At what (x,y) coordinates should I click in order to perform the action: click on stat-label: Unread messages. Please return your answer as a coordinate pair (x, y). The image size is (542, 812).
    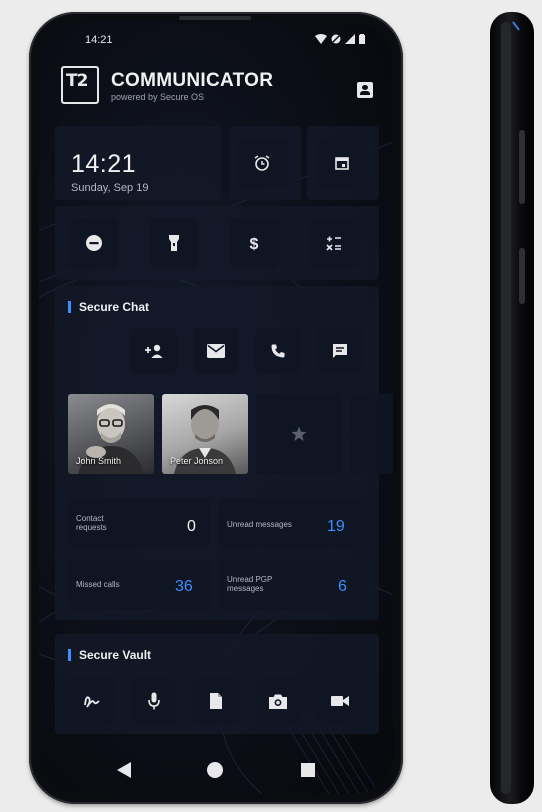
    Looking at the image, I should click on (259, 524).